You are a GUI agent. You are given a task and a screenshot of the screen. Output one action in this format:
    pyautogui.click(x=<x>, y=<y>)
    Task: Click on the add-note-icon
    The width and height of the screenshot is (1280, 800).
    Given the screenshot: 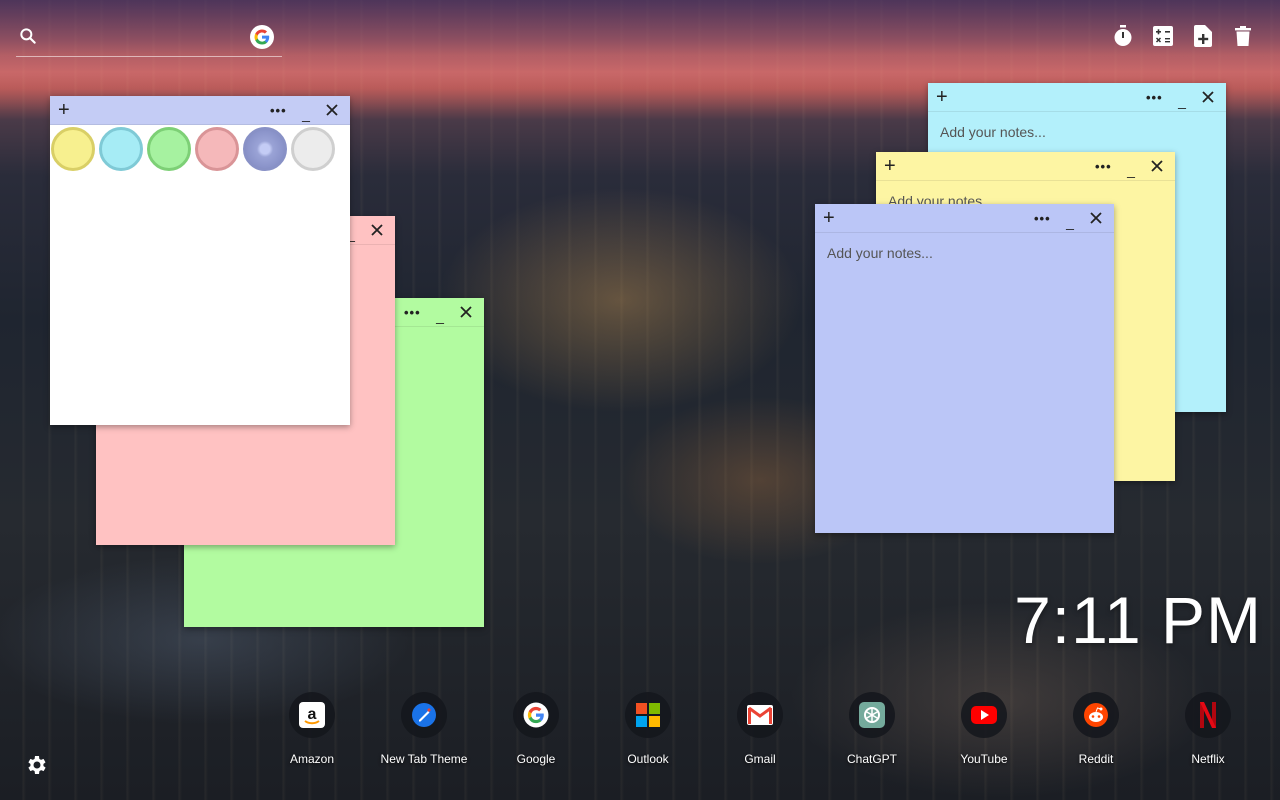 What is the action you would take?
    pyautogui.click(x=1203, y=36)
    